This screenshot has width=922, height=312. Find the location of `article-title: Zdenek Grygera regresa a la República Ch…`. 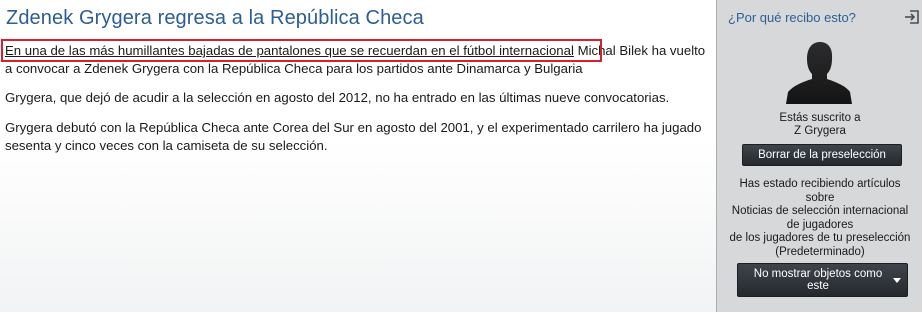

article-title: Zdenek Grygera regresa a la República Ch… is located at coordinates (215, 18).